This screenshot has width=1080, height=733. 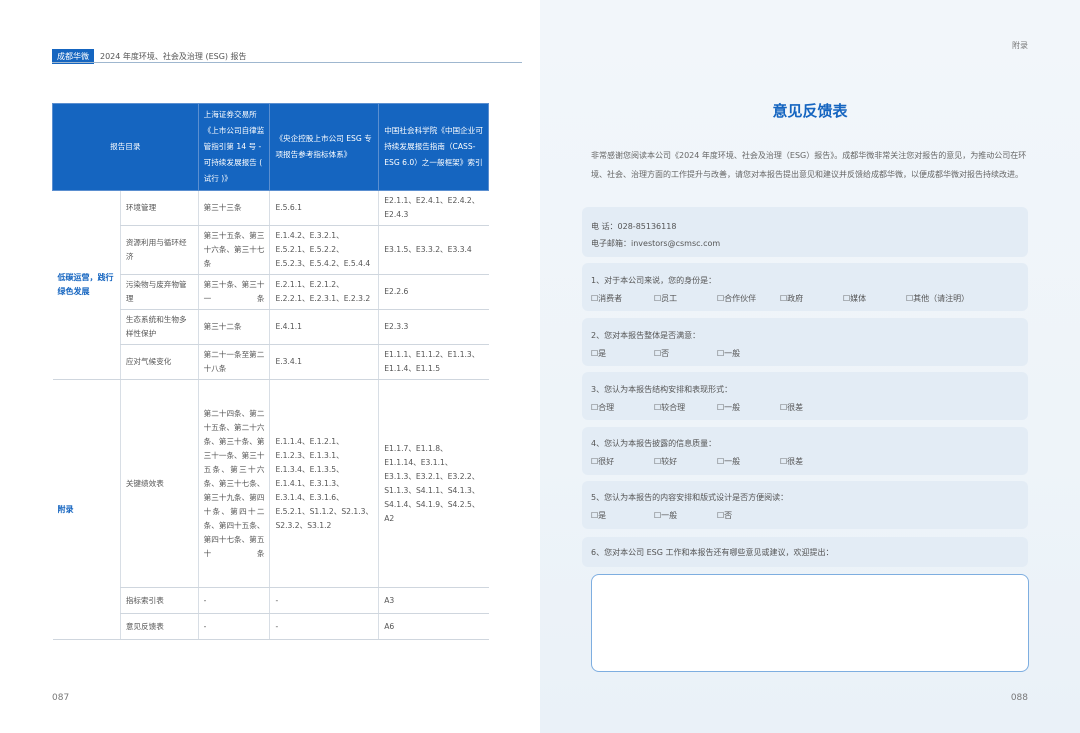 What do you see at coordinates (433, 362) in the screenshot?
I see `cass-cell: E1.1.1、E1.1.2、E1.1.3、E1.1.4、E1.1.5` at bounding box center [433, 362].